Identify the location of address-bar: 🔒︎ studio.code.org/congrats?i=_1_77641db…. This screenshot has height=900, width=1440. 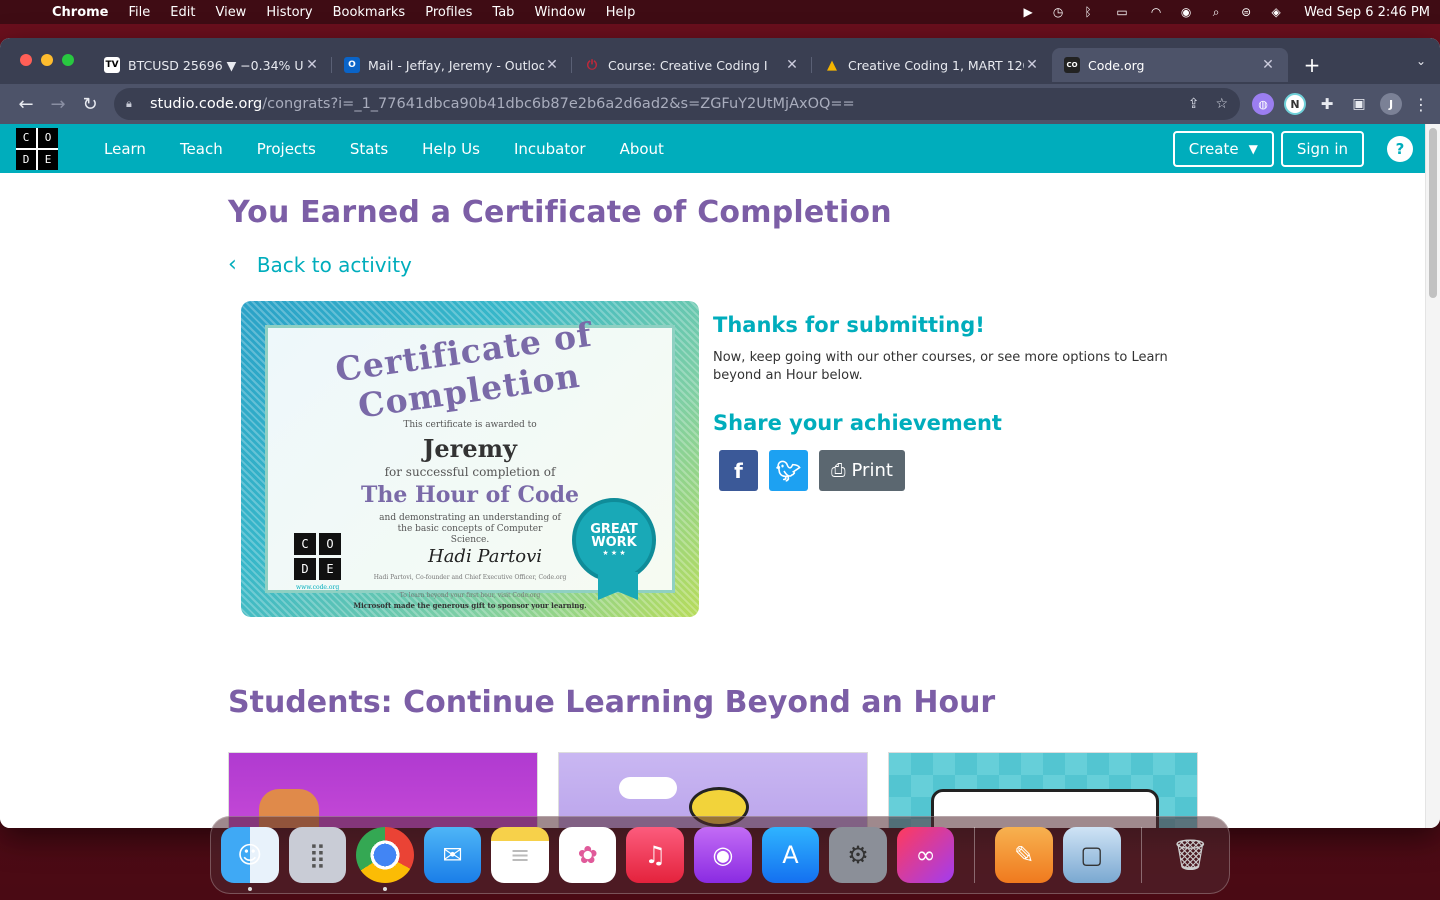
(677, 104).